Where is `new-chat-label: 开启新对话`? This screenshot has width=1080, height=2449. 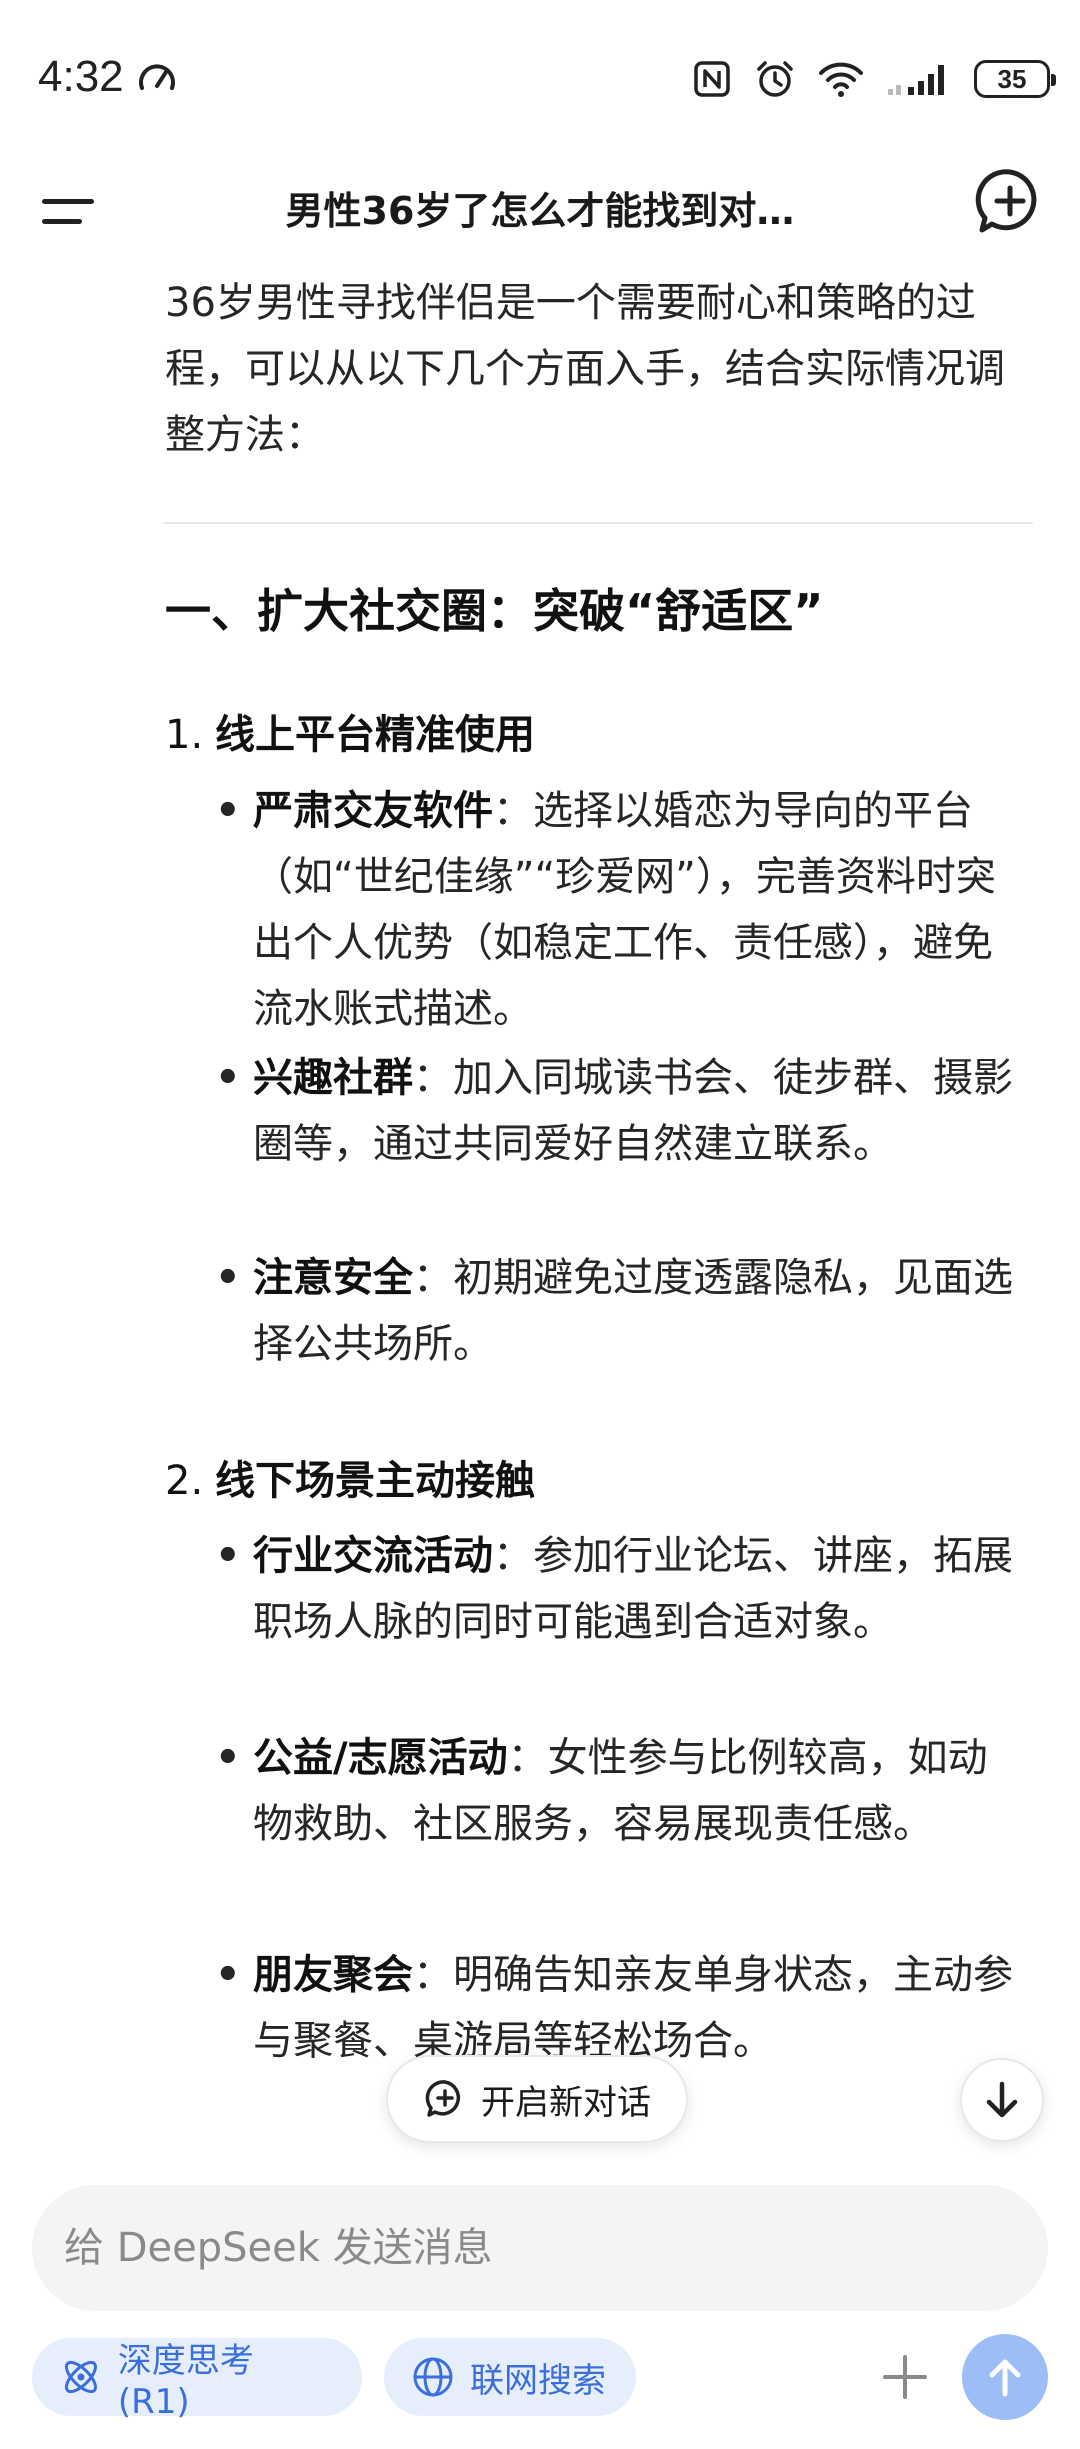
new-chat-label: 开启新对话 is located at coordinates (566, 2102).